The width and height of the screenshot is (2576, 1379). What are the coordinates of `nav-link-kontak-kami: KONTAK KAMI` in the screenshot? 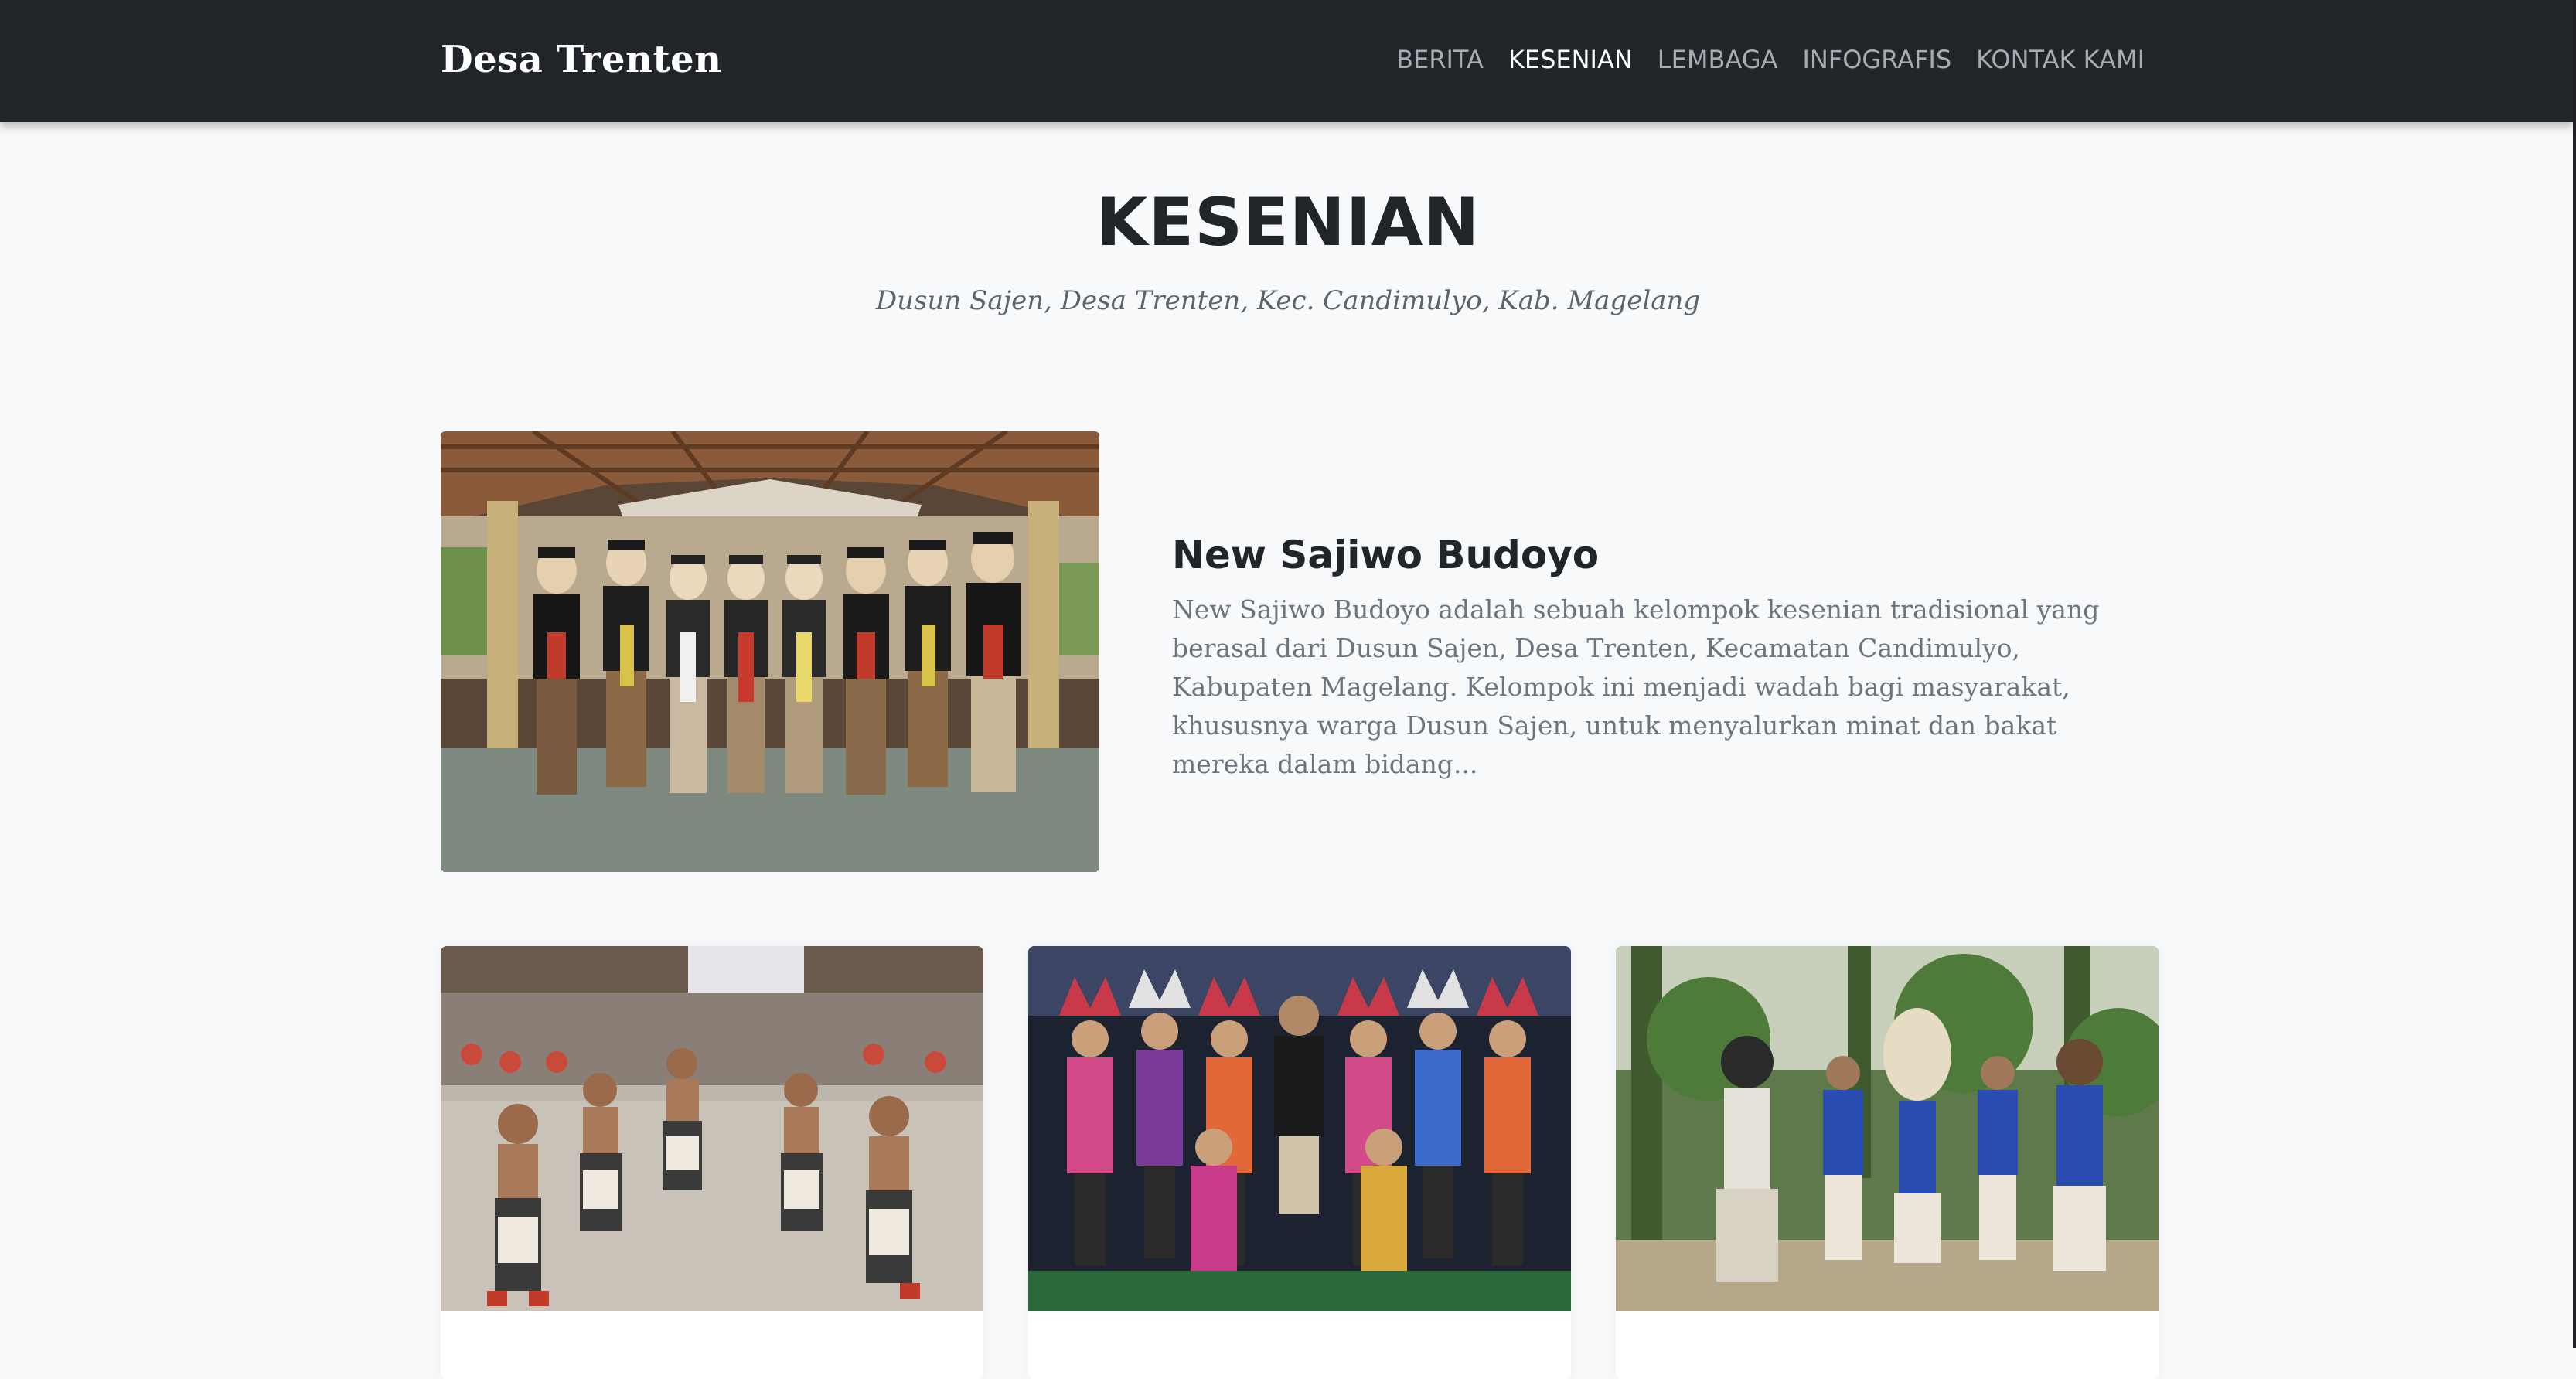 It's located at (2060, 59).